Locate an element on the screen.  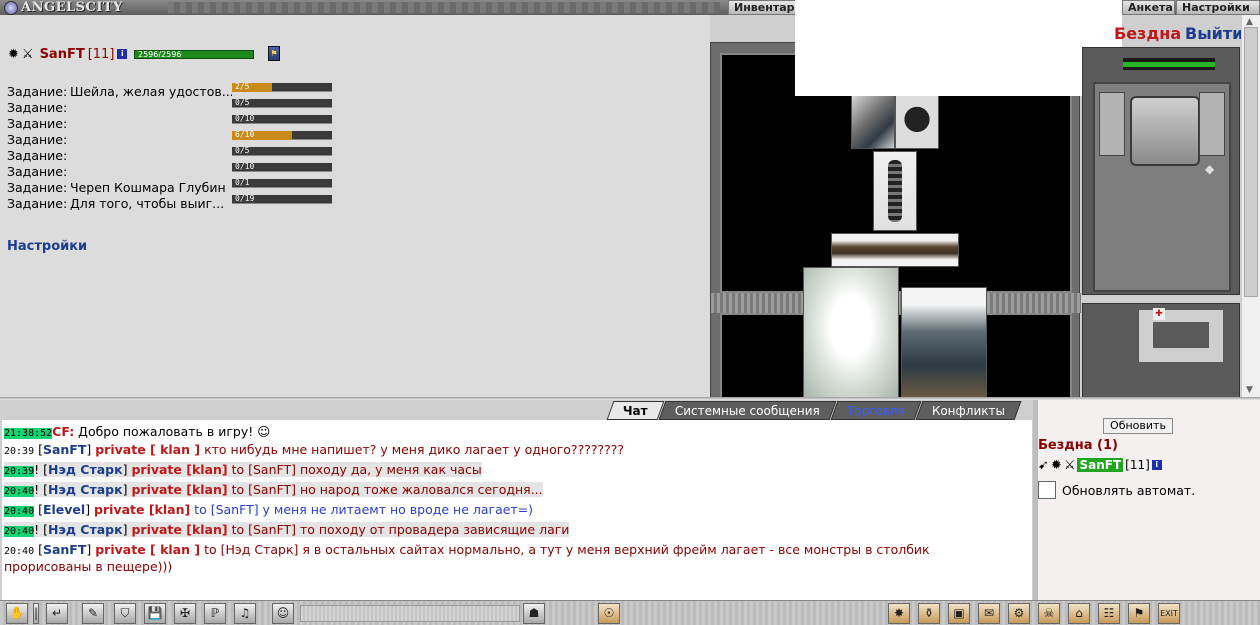
lock-icon: ☉ is located at coordinates (609, 613).